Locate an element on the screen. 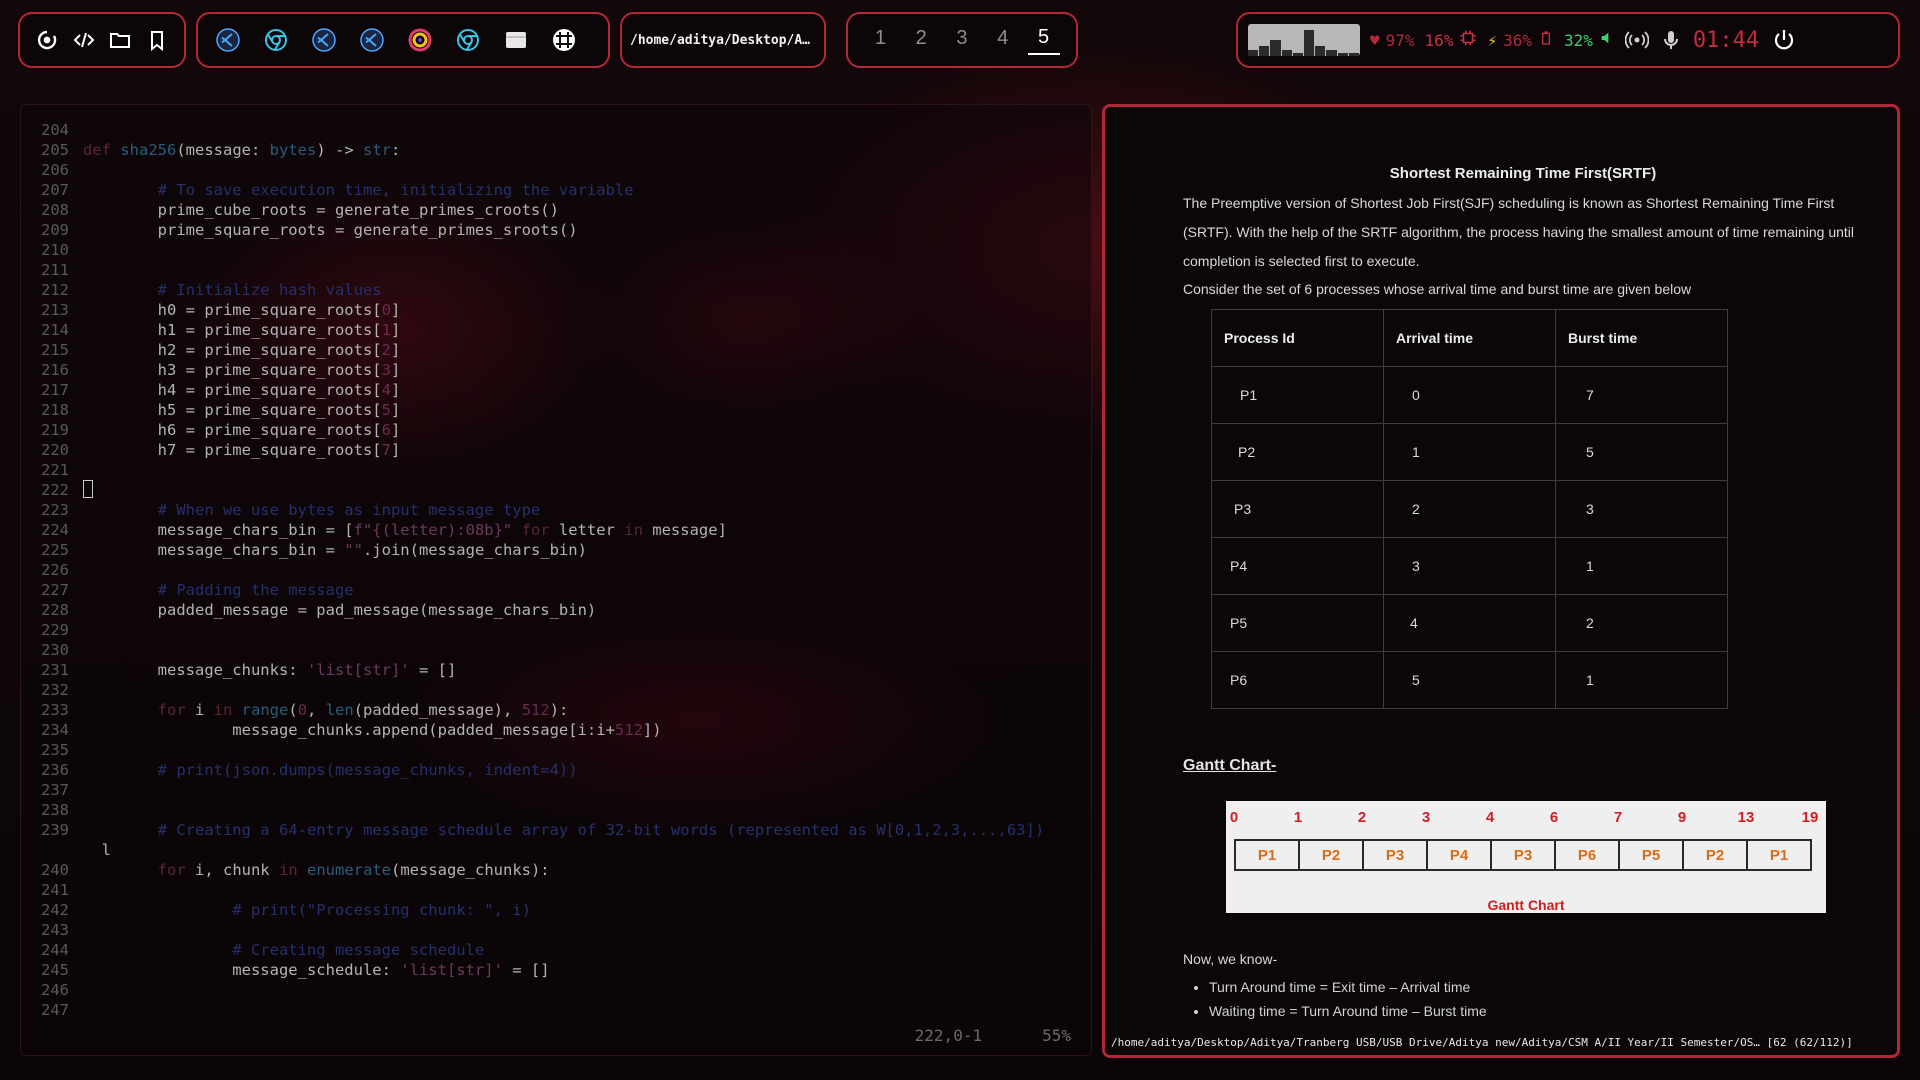  code-line: 210 is located at coordinates (556, 250).